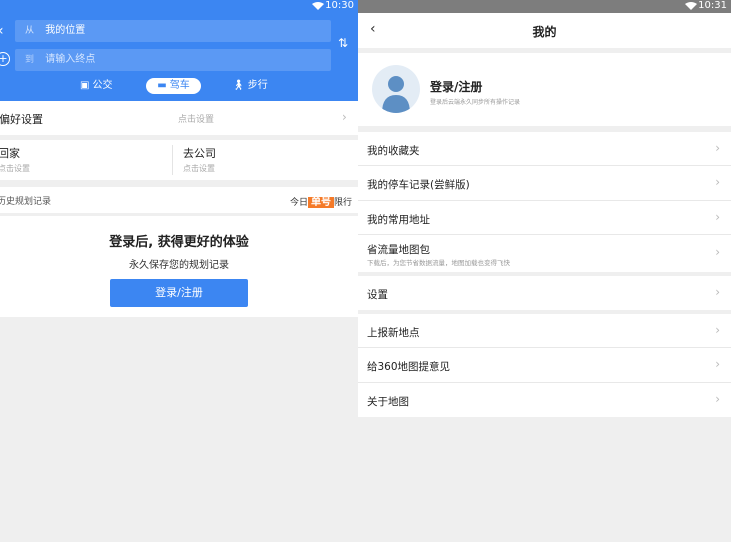  I want to click on traffic-limit: 今日 单号 限行, so click(321, 200).